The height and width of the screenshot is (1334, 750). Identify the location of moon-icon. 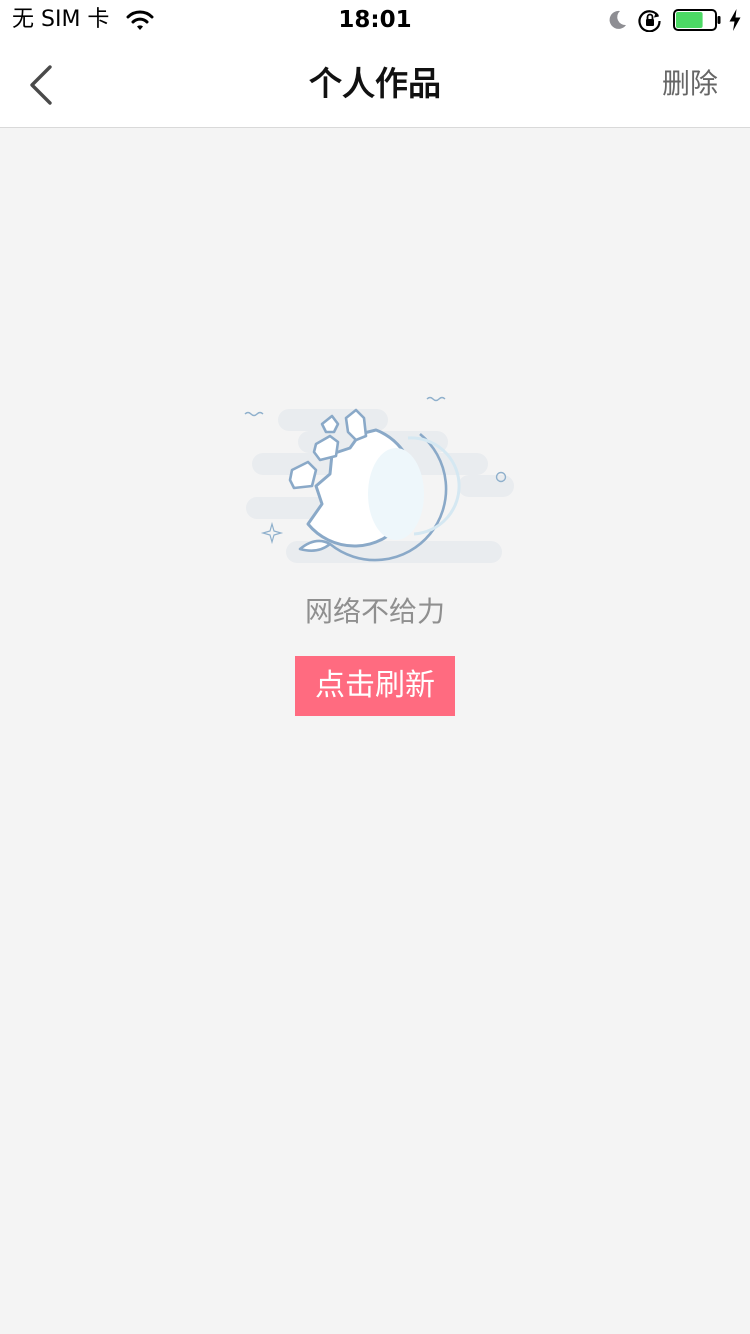
(617, 19).